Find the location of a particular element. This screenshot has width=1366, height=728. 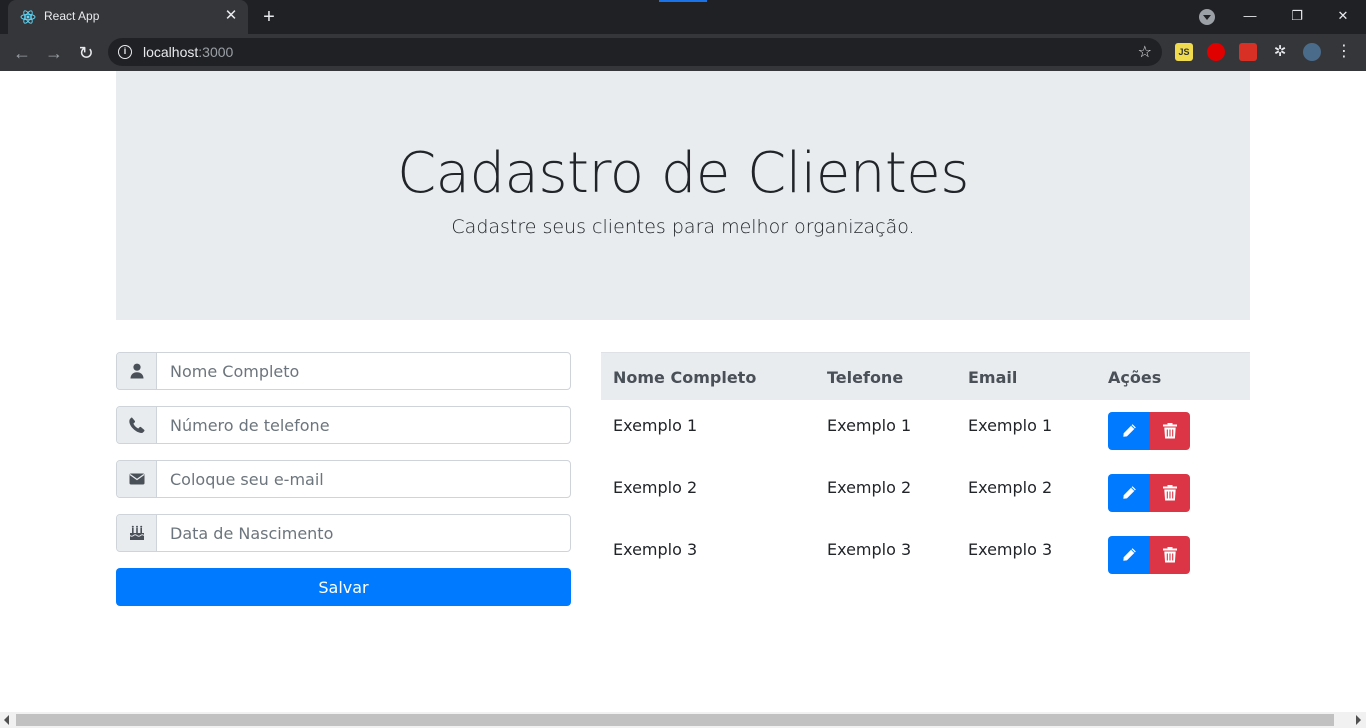

profile-avatar-icon is located at coordinates (1312, 52).